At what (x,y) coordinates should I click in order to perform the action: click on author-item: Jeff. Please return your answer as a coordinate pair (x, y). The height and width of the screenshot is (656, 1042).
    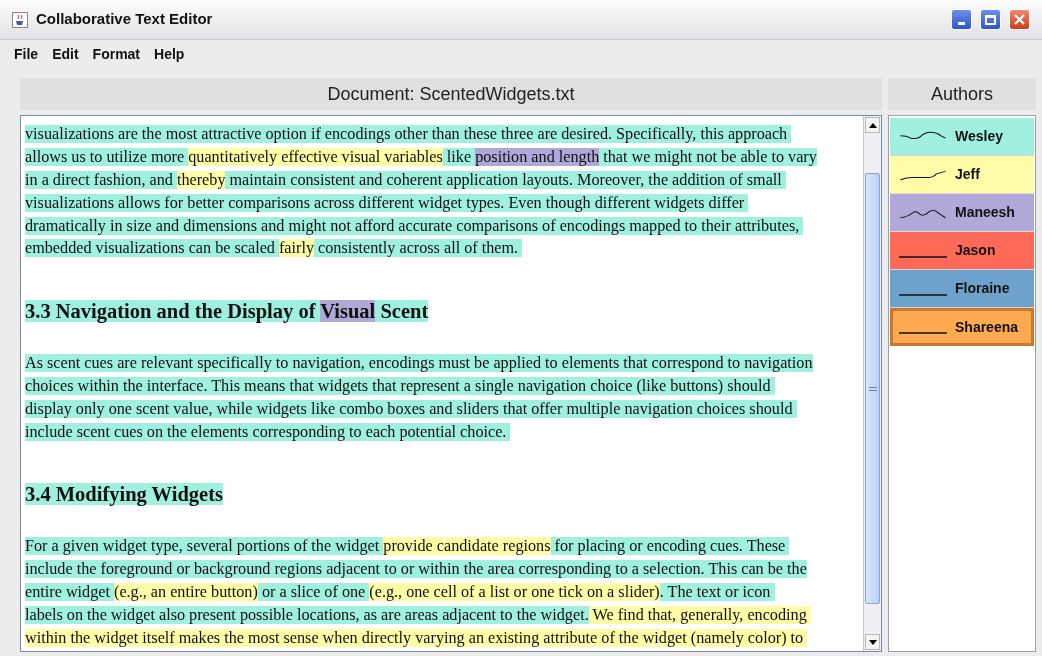
    Looking at the image, I should click on (962, 175).